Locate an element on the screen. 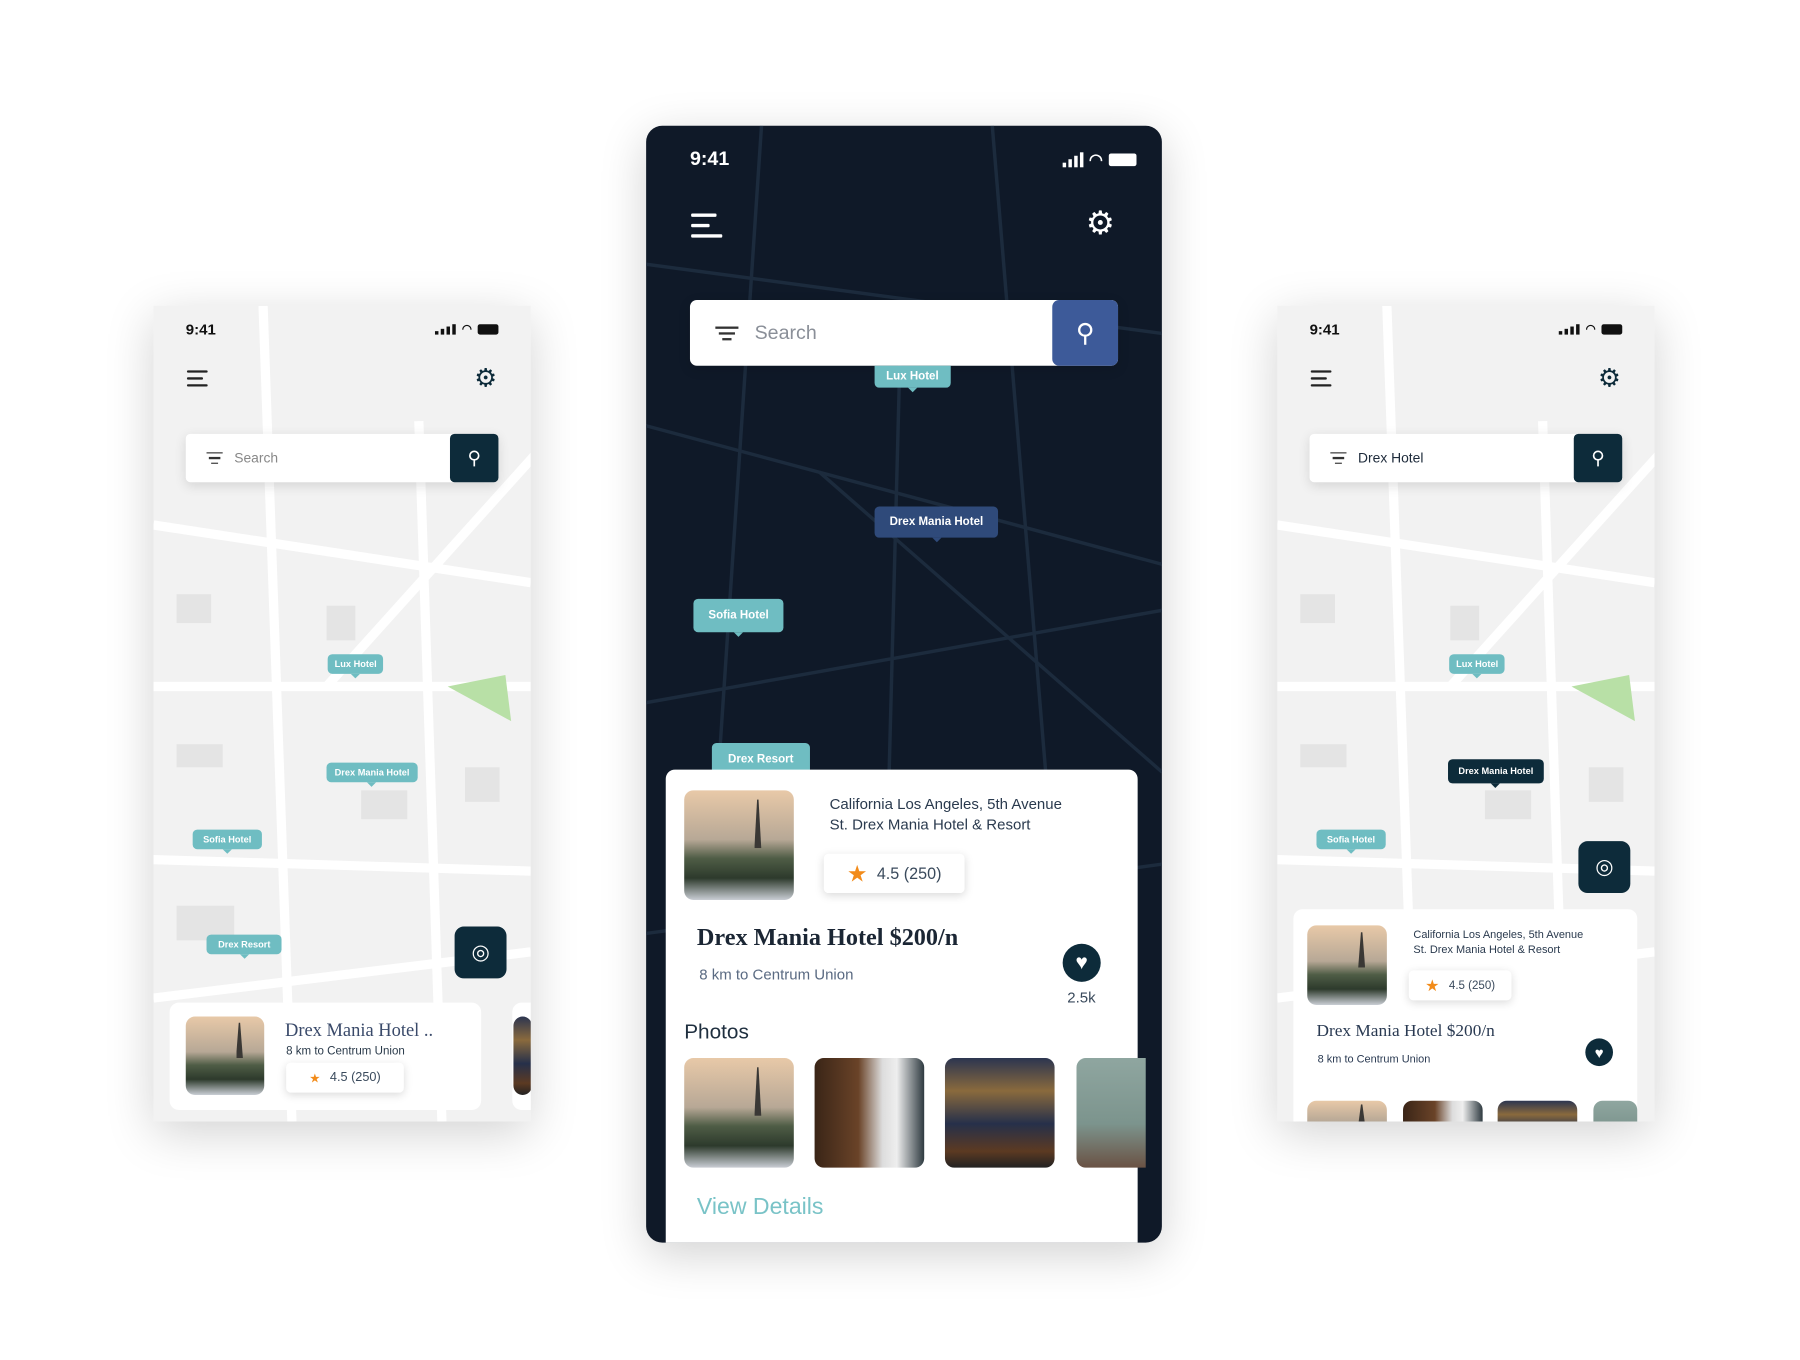  map-light is located at coordinates (342, 713).